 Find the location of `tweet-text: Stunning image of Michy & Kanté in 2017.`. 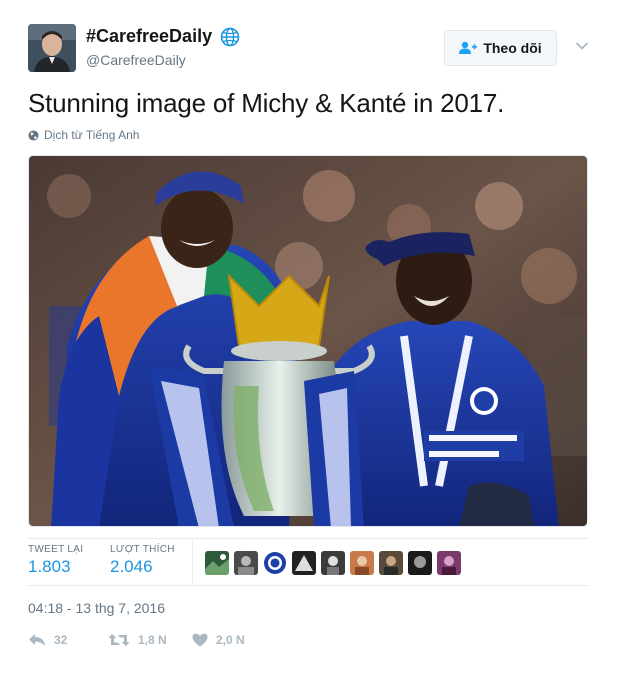

tweet-text: Stunning image of Michy & Kanté in 2017. is located at coordinates (266, 103).